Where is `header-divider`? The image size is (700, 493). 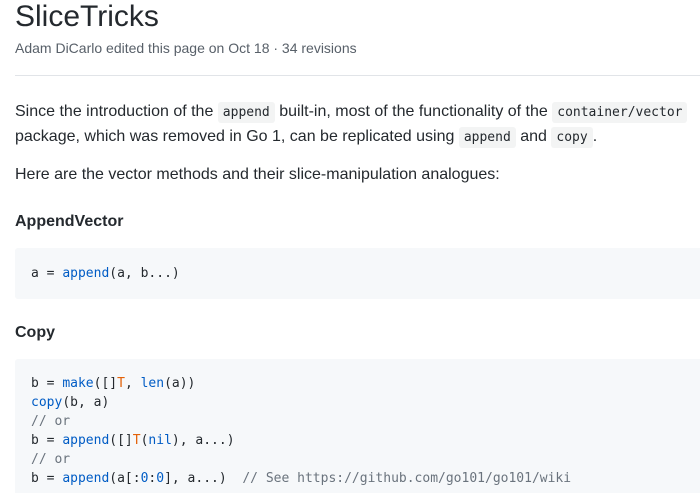
header-divider is located at coordinates (357, 75).